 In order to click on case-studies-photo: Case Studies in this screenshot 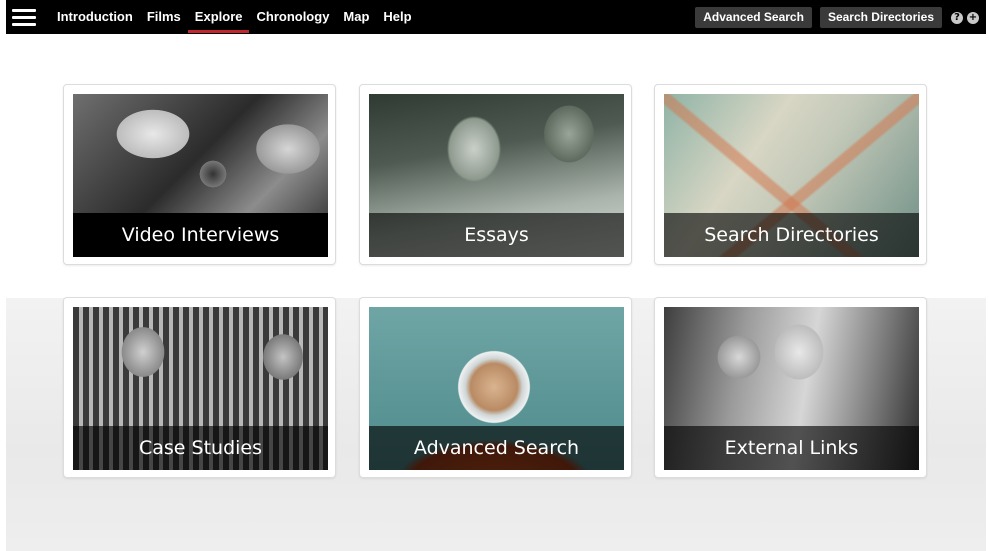, I will do `click(200, 388)`.